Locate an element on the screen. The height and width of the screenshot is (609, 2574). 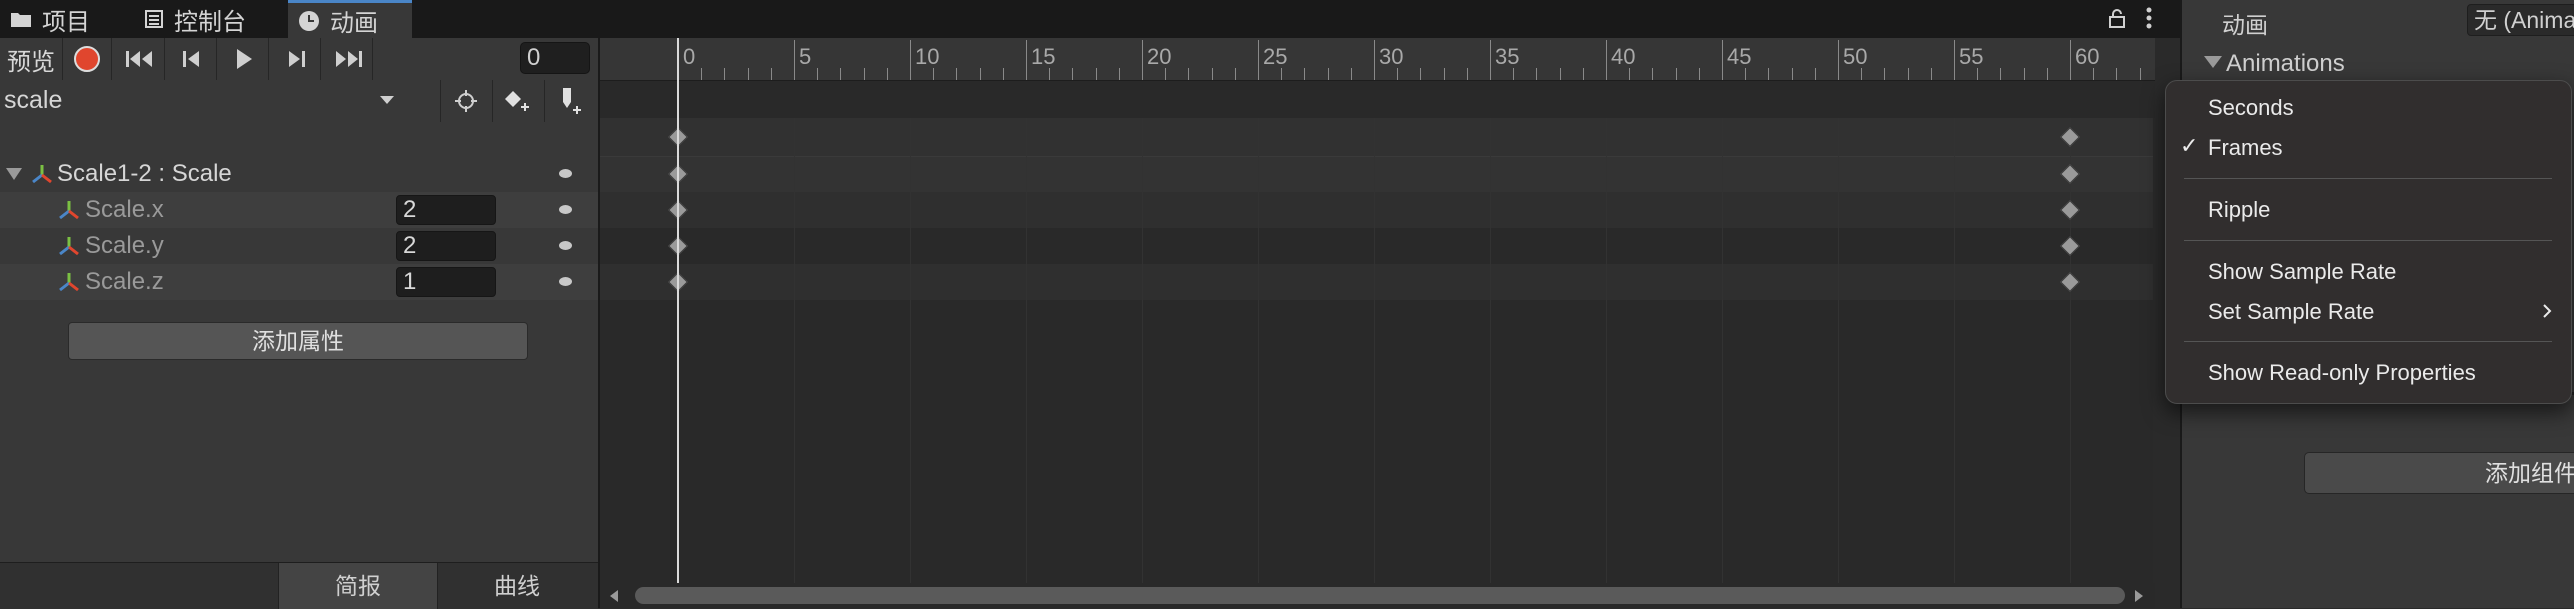
play-icon is located at coordinates (244, 59).